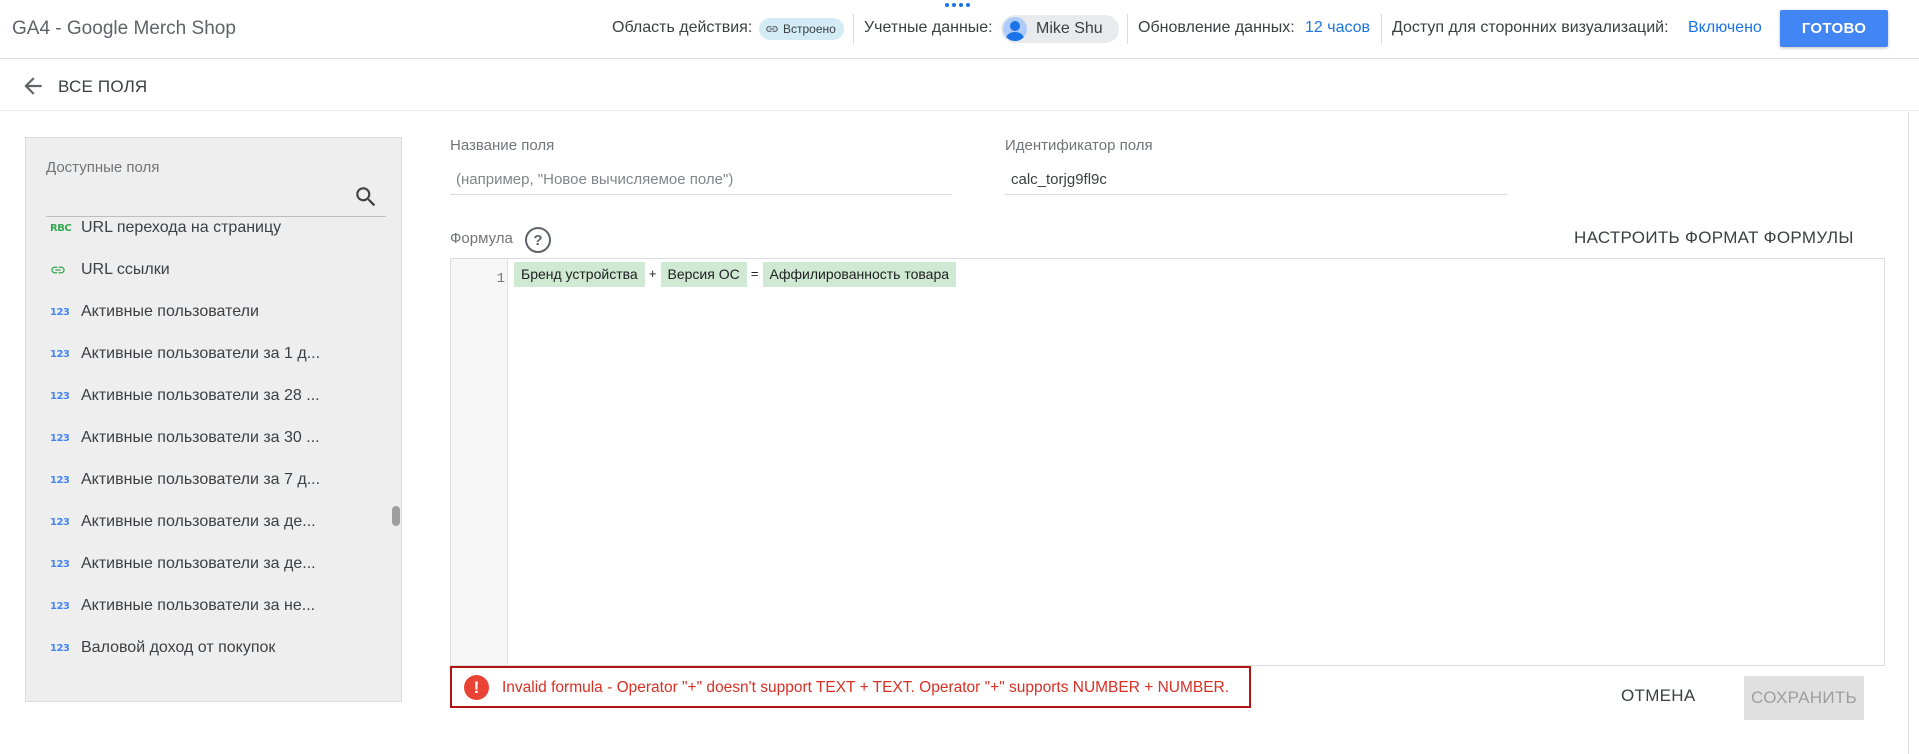  What do you see at coordinates (366, 197) in the screenshot?
I see `search-icon` at bounding box center [366, 197].